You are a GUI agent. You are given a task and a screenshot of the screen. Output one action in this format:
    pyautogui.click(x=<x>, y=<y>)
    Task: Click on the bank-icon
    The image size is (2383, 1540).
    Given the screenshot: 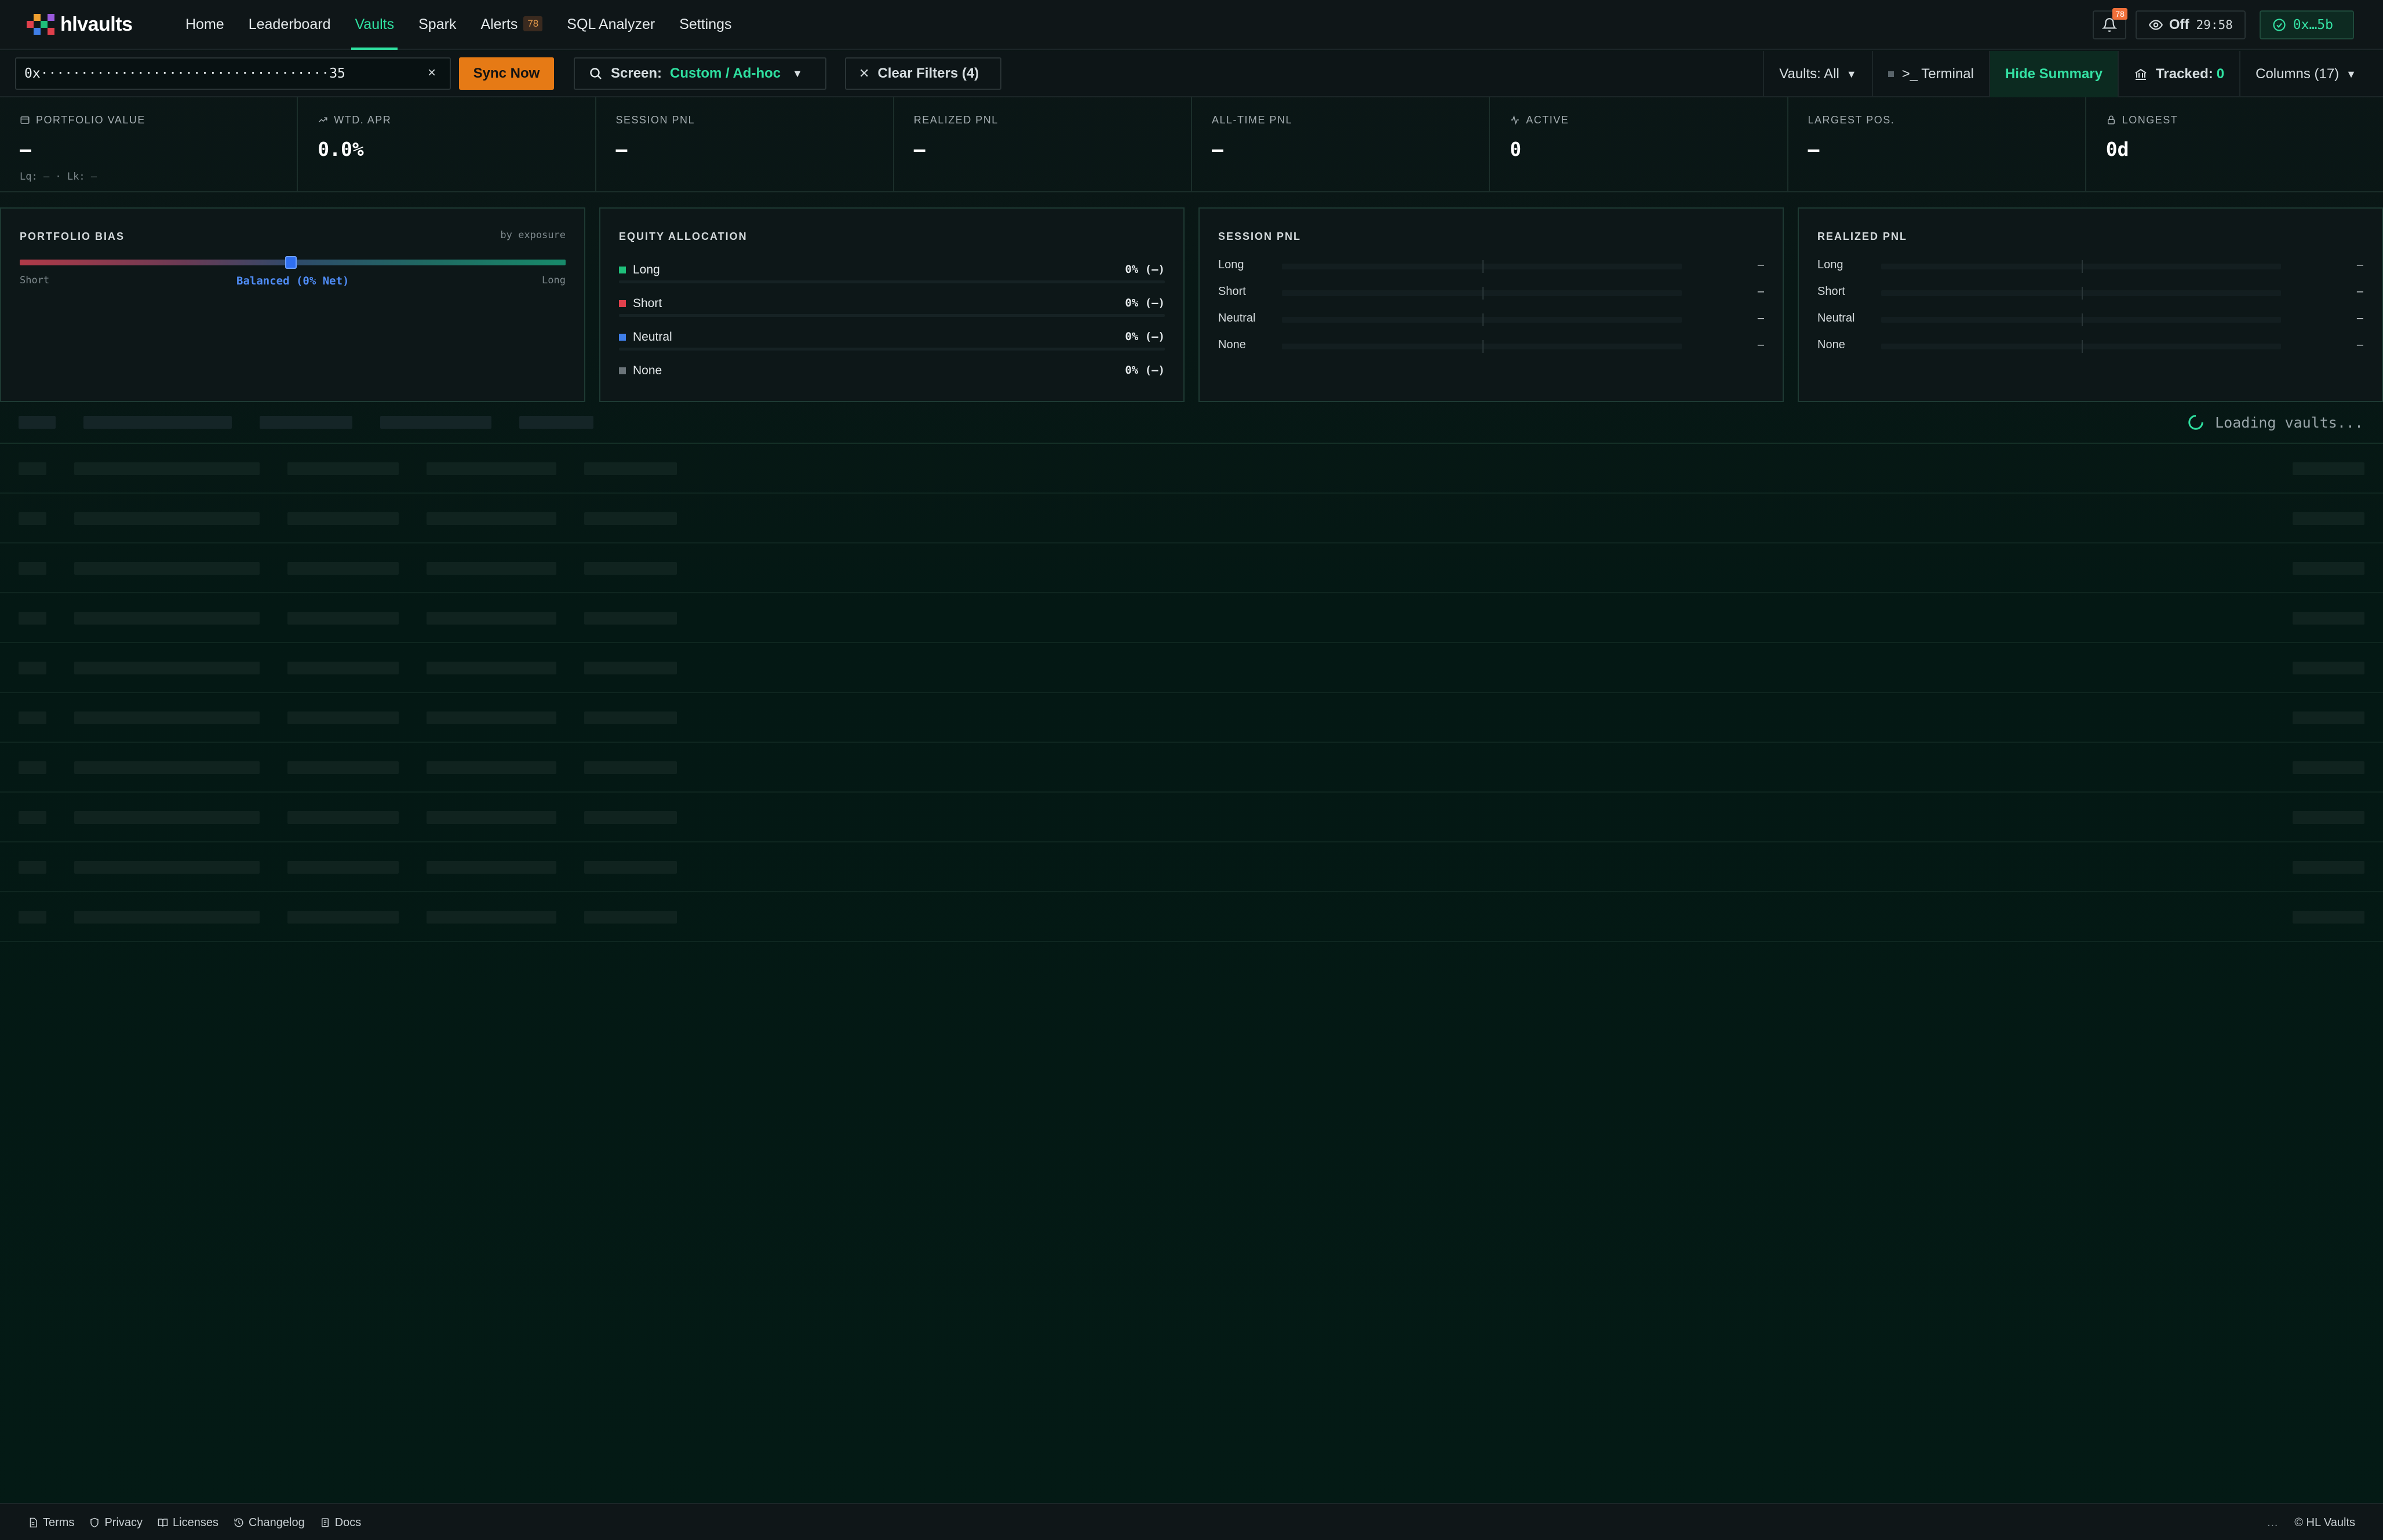 What is the action you would take?
    pyautogui.click(x=2141, y=74)
    